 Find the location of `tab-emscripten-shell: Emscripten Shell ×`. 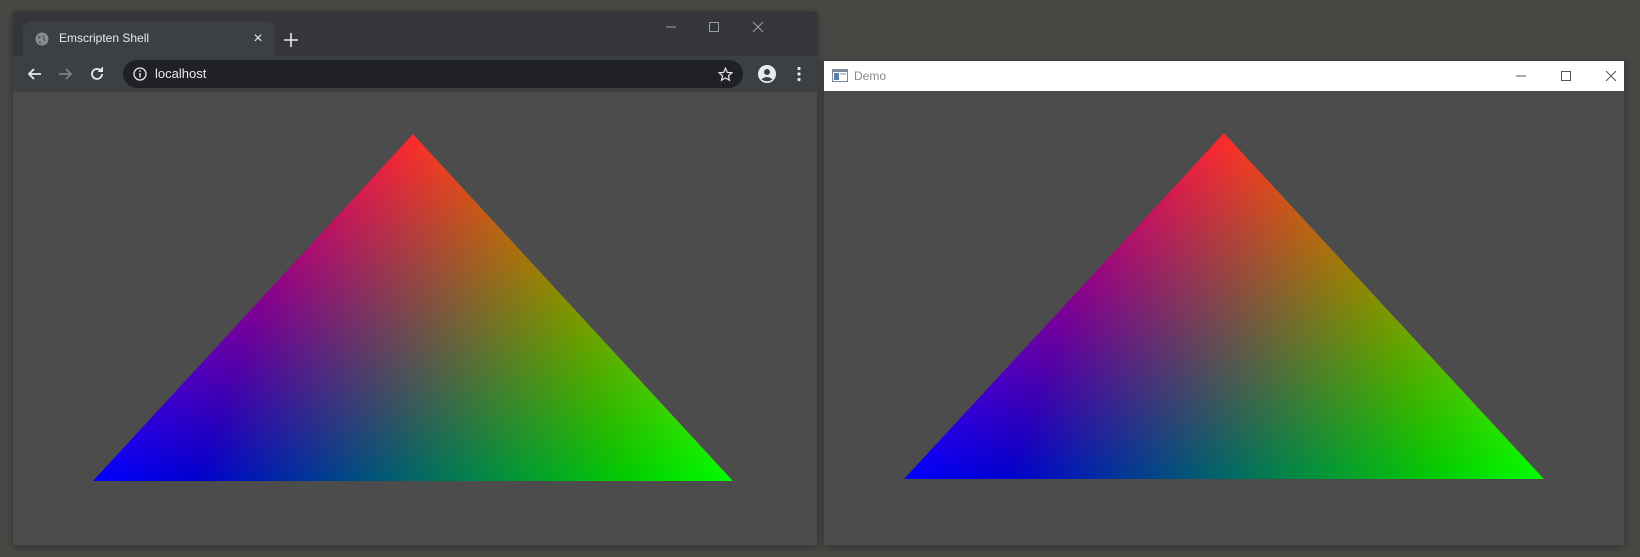

tab-emscripten-shell: Emscripten Shell × is located at coordinates (149, 39).